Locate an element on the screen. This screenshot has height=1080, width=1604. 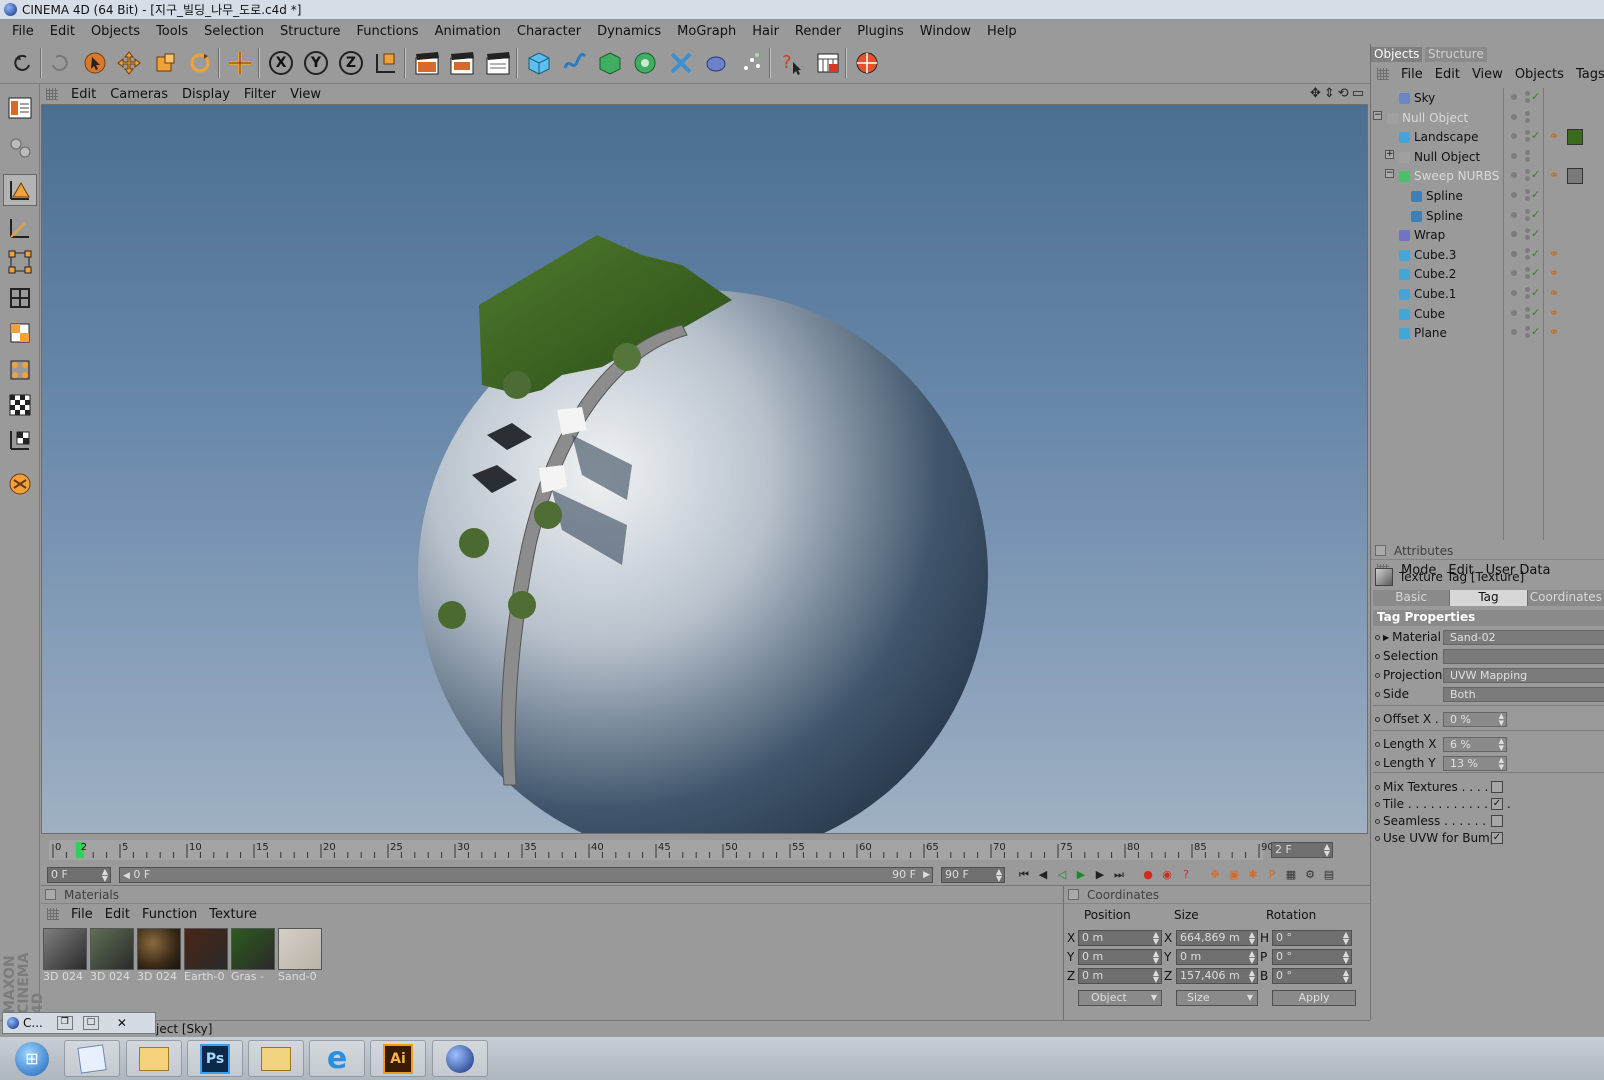
environment-icon is located at coordinates (716, 63).